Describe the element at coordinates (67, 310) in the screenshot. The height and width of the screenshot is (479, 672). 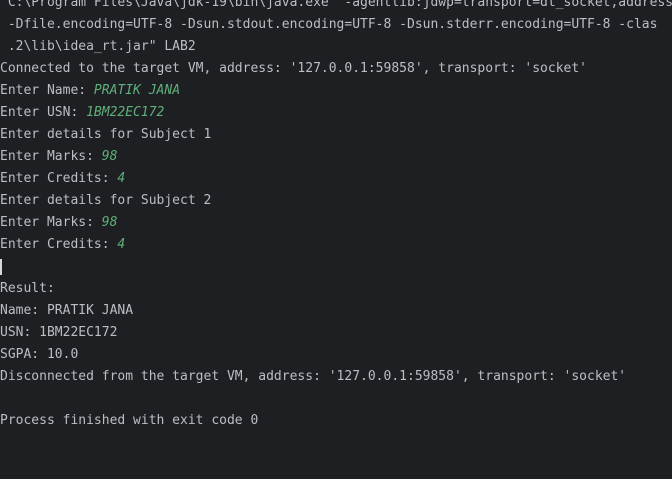
I see `result-name: Name: PRATIK JANA` at that location.